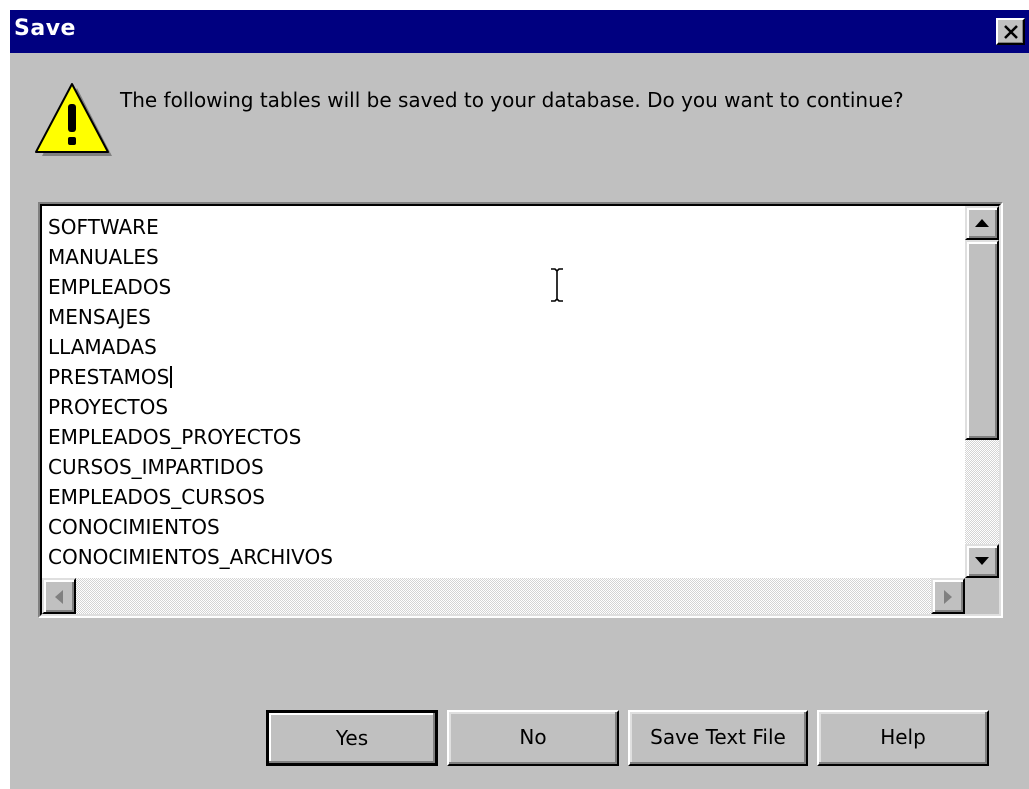  I want to click on list-item-with-caret: PRESTAMOS, so click(504, 377).